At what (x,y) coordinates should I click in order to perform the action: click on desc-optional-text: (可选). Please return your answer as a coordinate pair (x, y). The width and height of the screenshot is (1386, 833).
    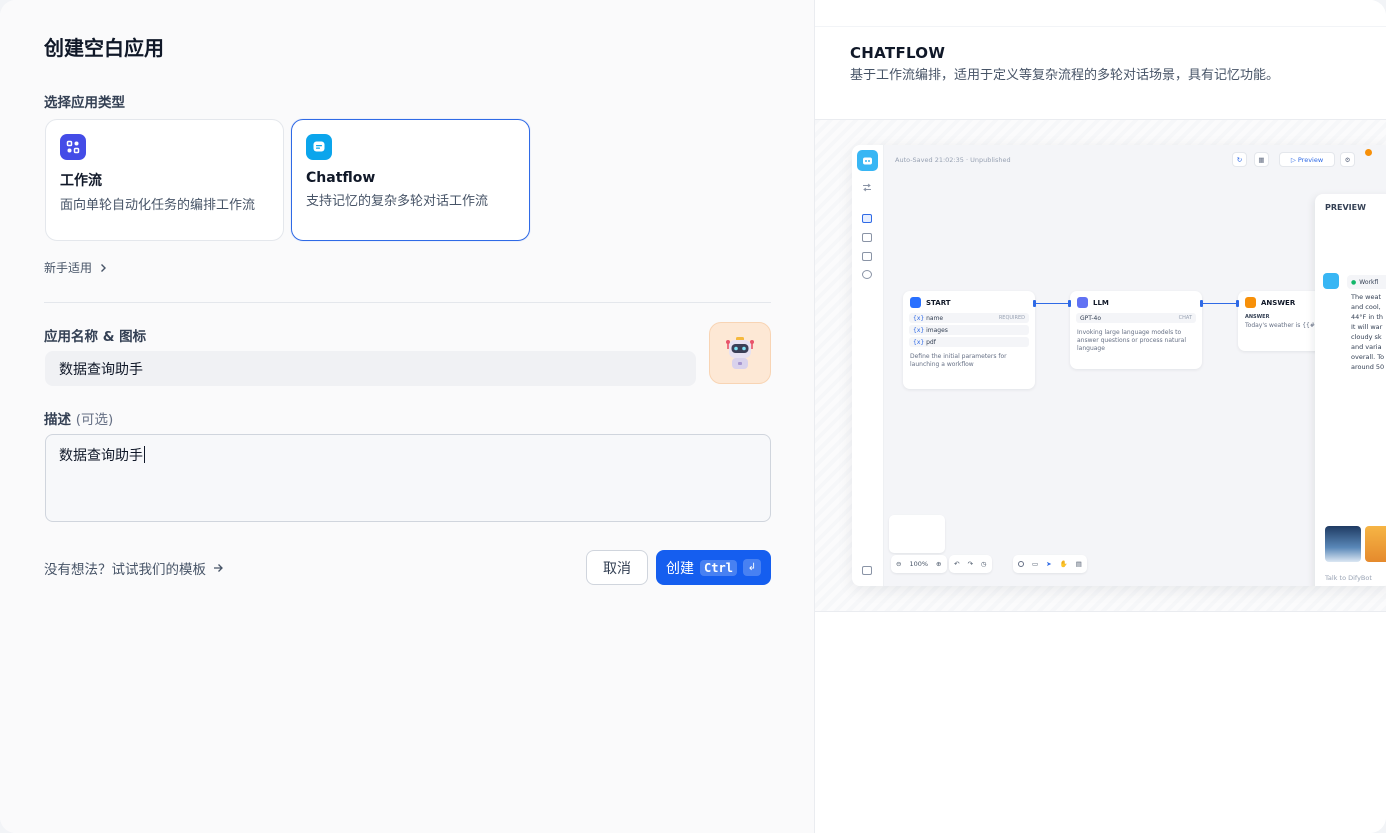
    Looking at the image, I should click on (94, 420).